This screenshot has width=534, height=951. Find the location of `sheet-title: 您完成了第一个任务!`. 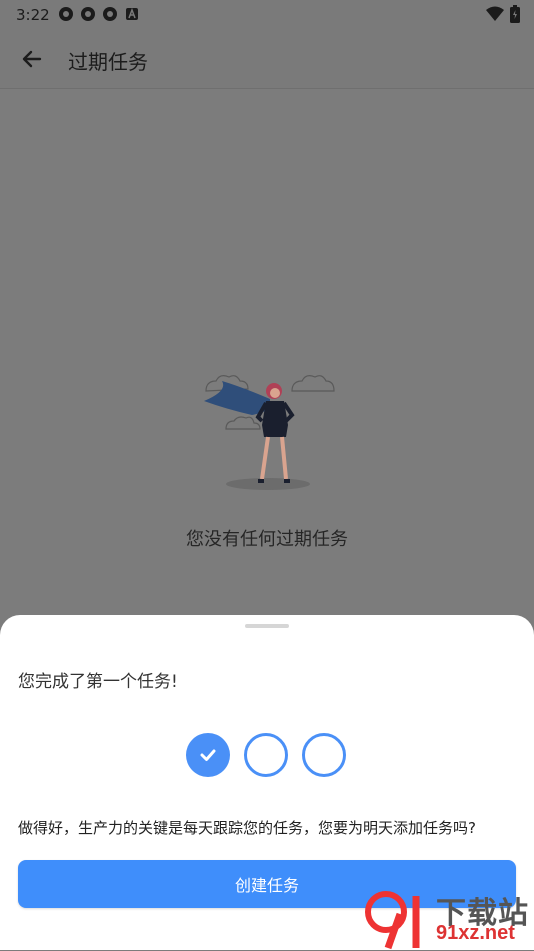

sheet-title: 您完成了第一个任务! is located at coordinates (98, 682).